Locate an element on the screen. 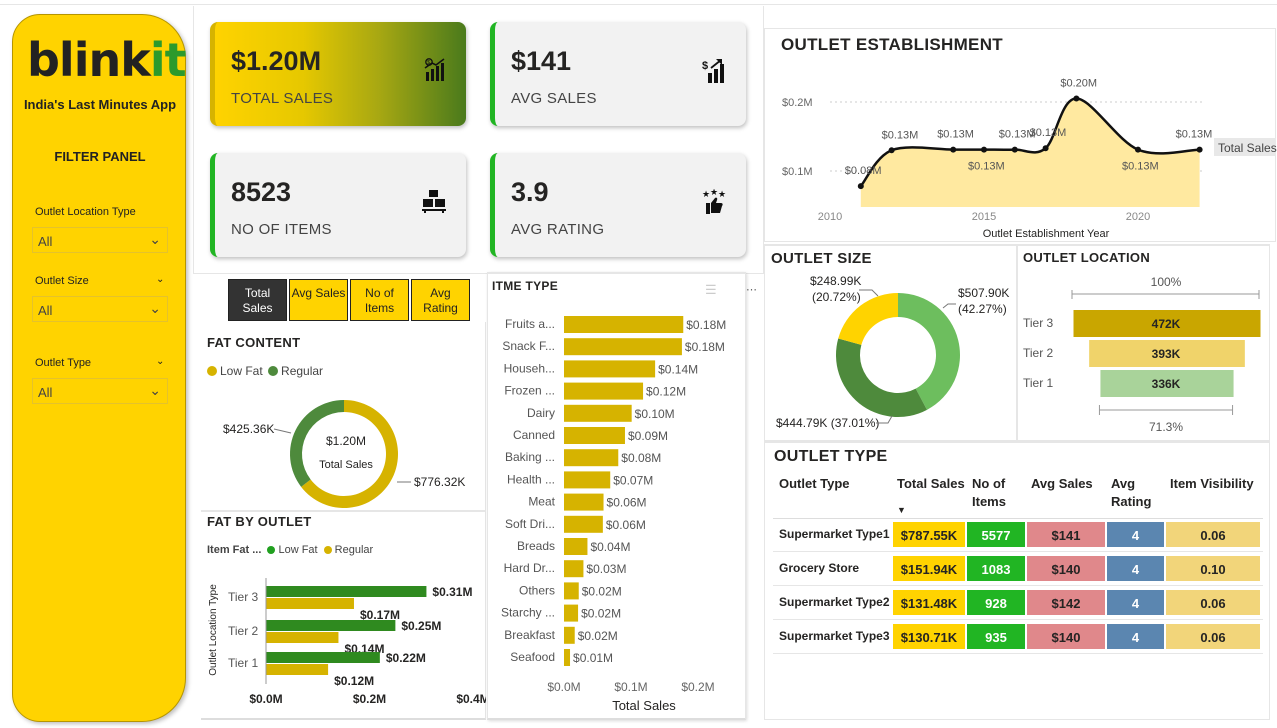 The height and width of the screenshot is (728, 1277). data-label: $0.13M is located at coordinates (955, 135).